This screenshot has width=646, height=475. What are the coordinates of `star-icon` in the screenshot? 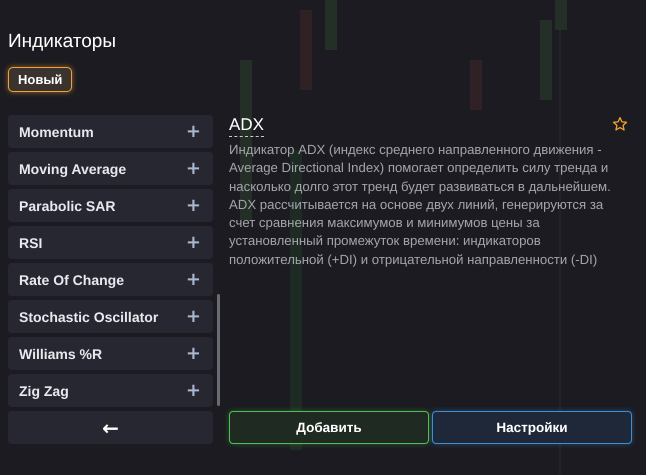 It's located at (620, 124).